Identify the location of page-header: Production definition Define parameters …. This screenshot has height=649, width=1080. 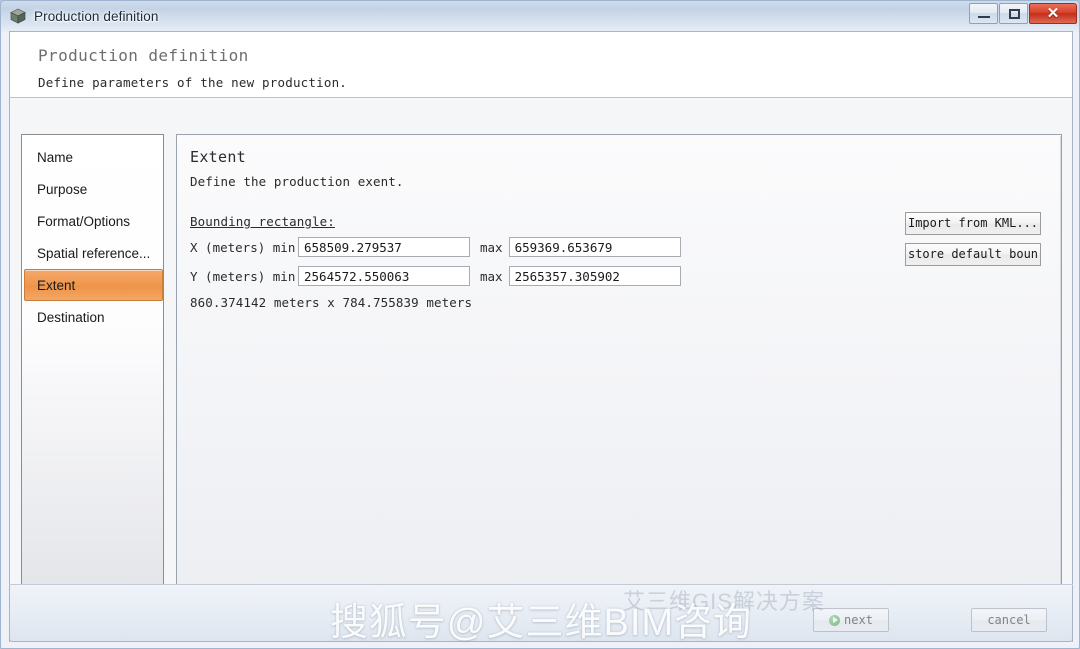
(541, 65).